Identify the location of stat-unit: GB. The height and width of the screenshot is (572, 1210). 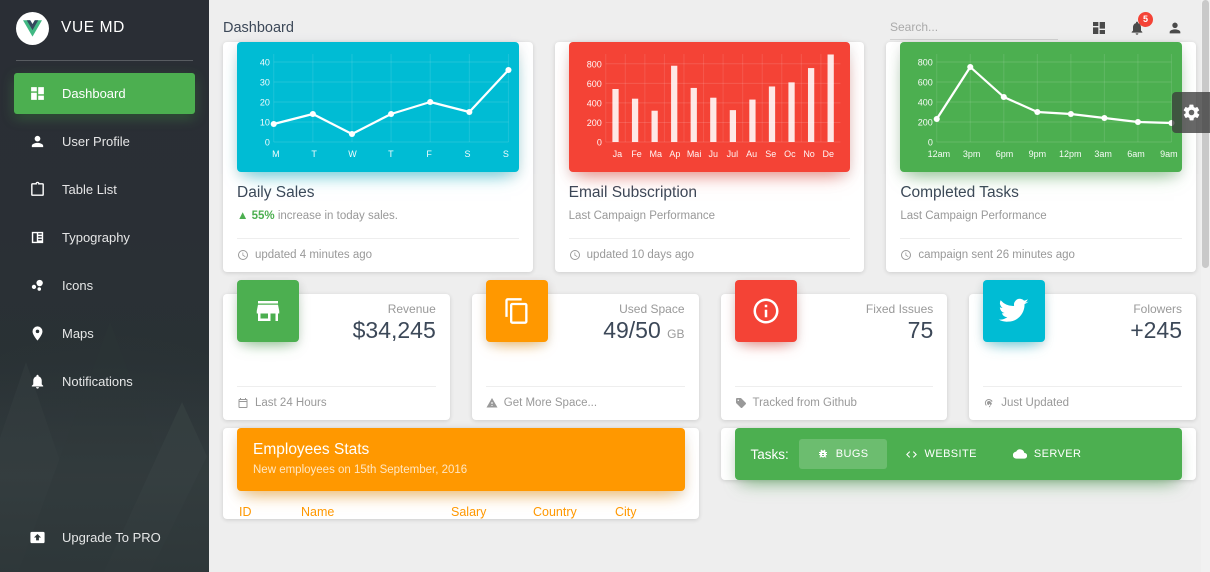
(676, 334).